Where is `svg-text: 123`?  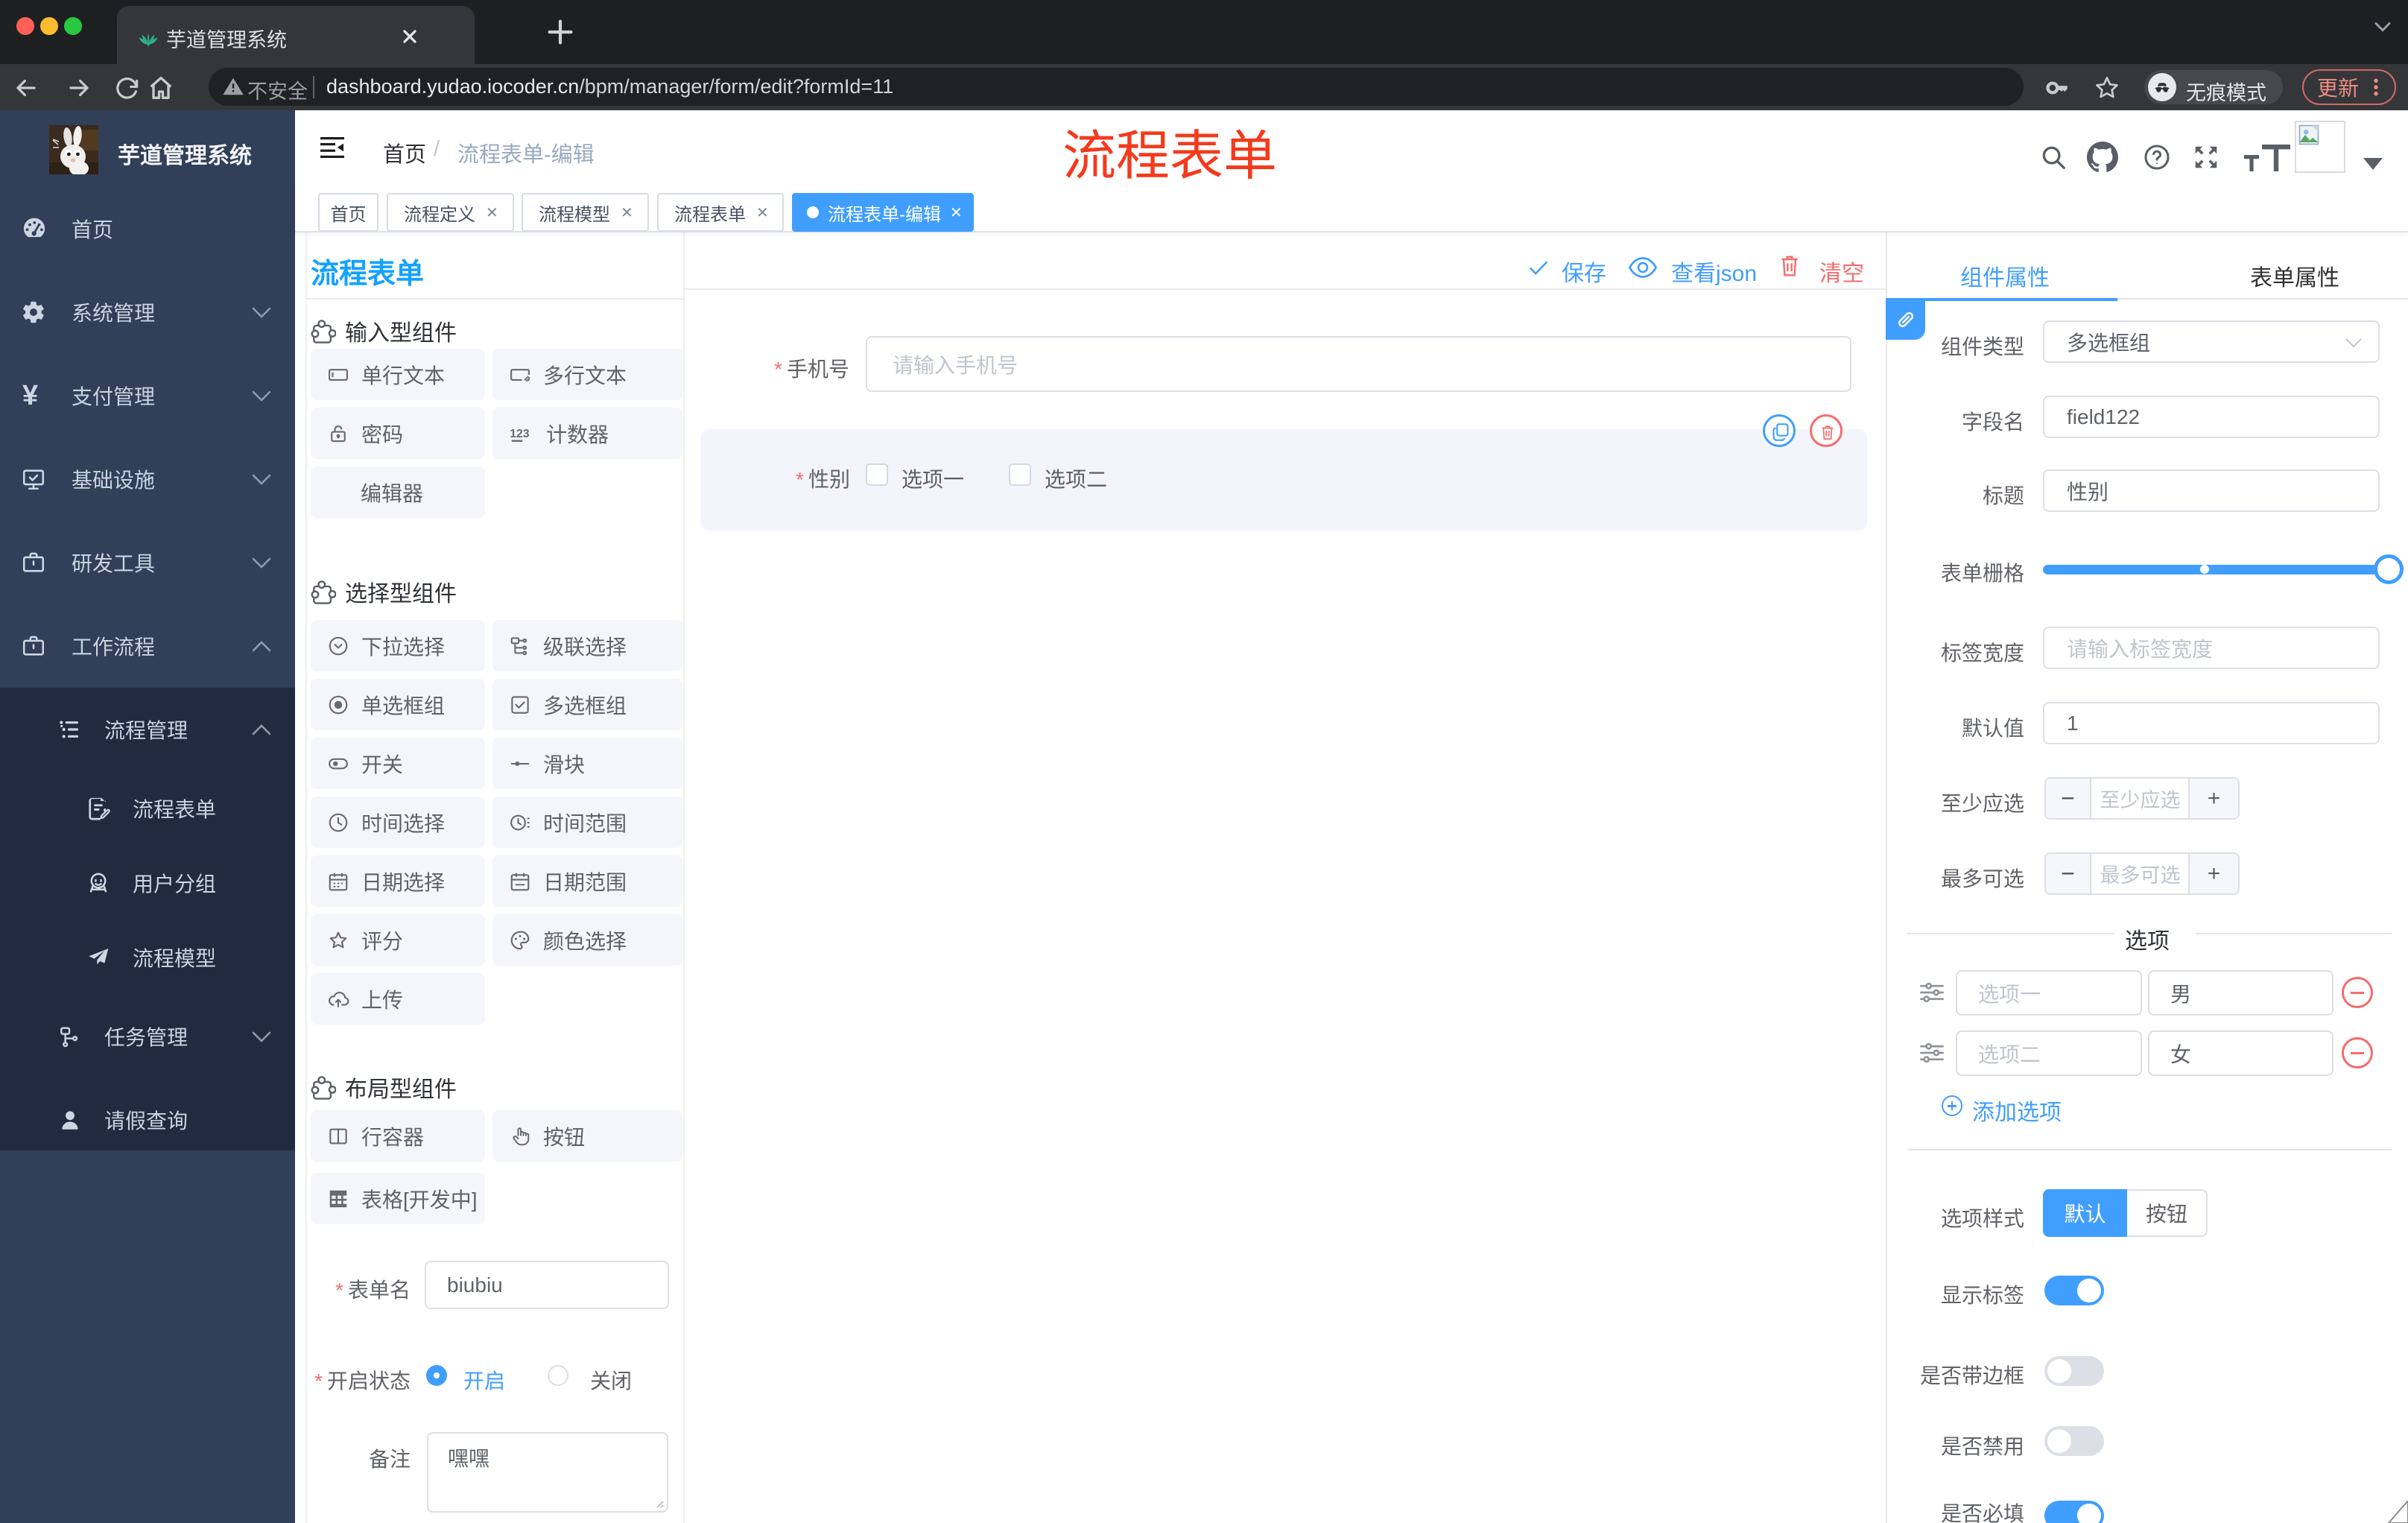
svg-text: 123 is located at coordinates (520, 433).